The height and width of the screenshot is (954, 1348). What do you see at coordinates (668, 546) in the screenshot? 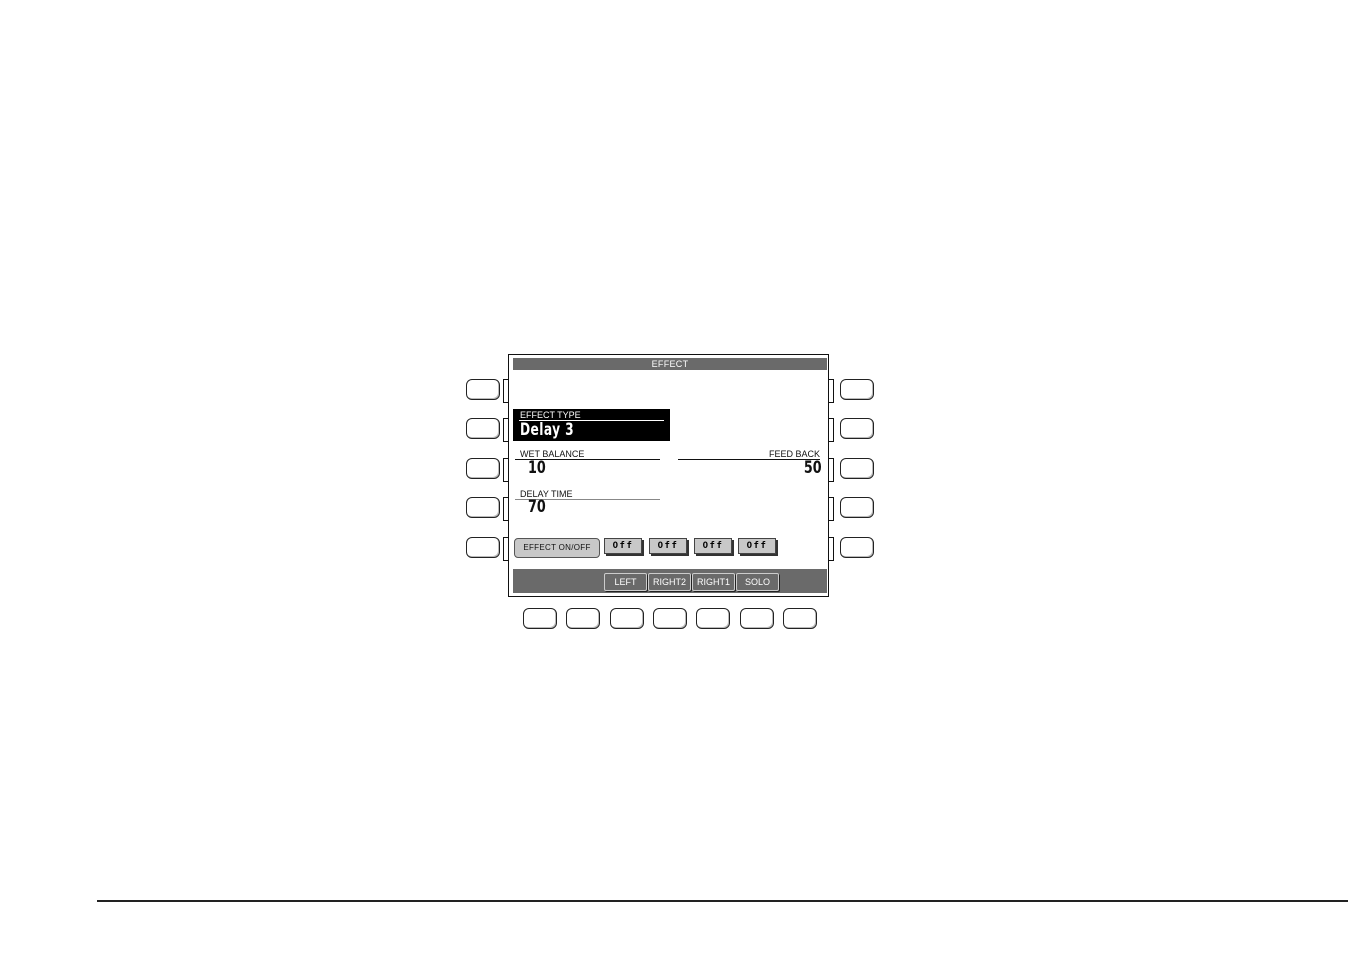
I see `right2-part-state: Off` at bounding box center [668, 546].